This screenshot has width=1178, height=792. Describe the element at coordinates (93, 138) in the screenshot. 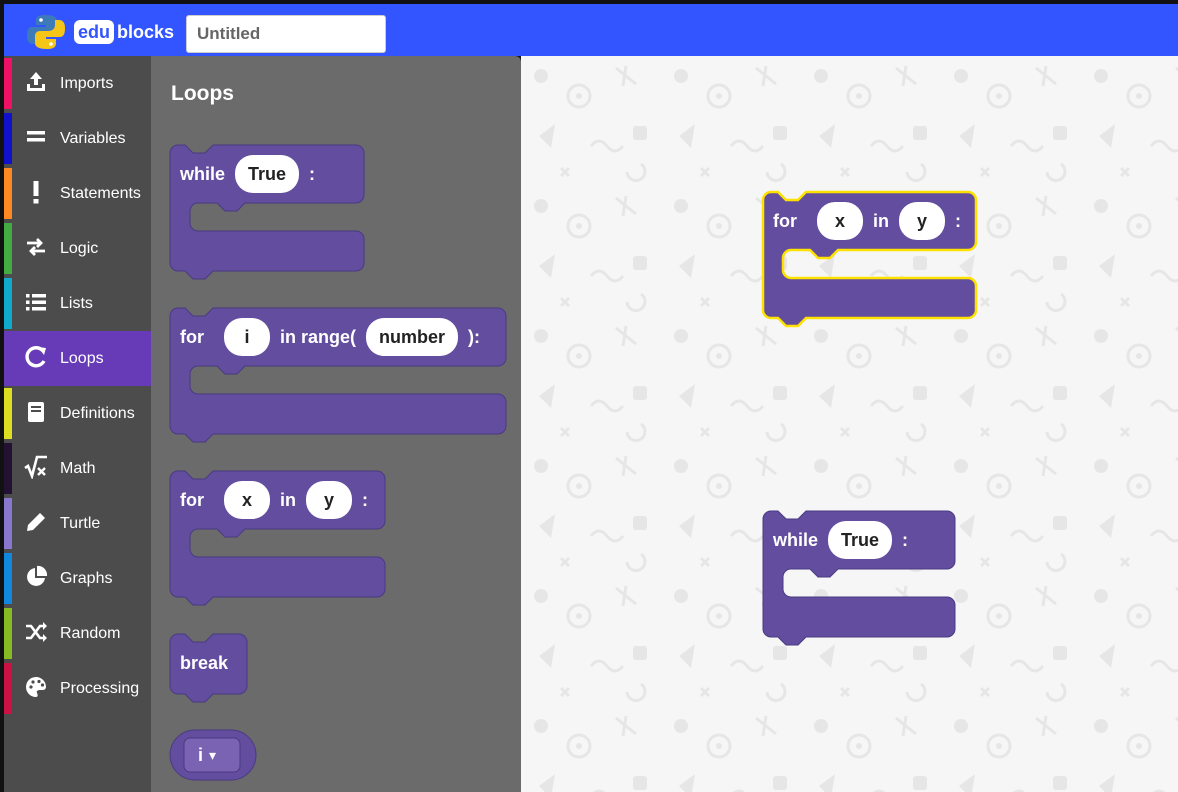

I see `category-label: Variables` at that location.